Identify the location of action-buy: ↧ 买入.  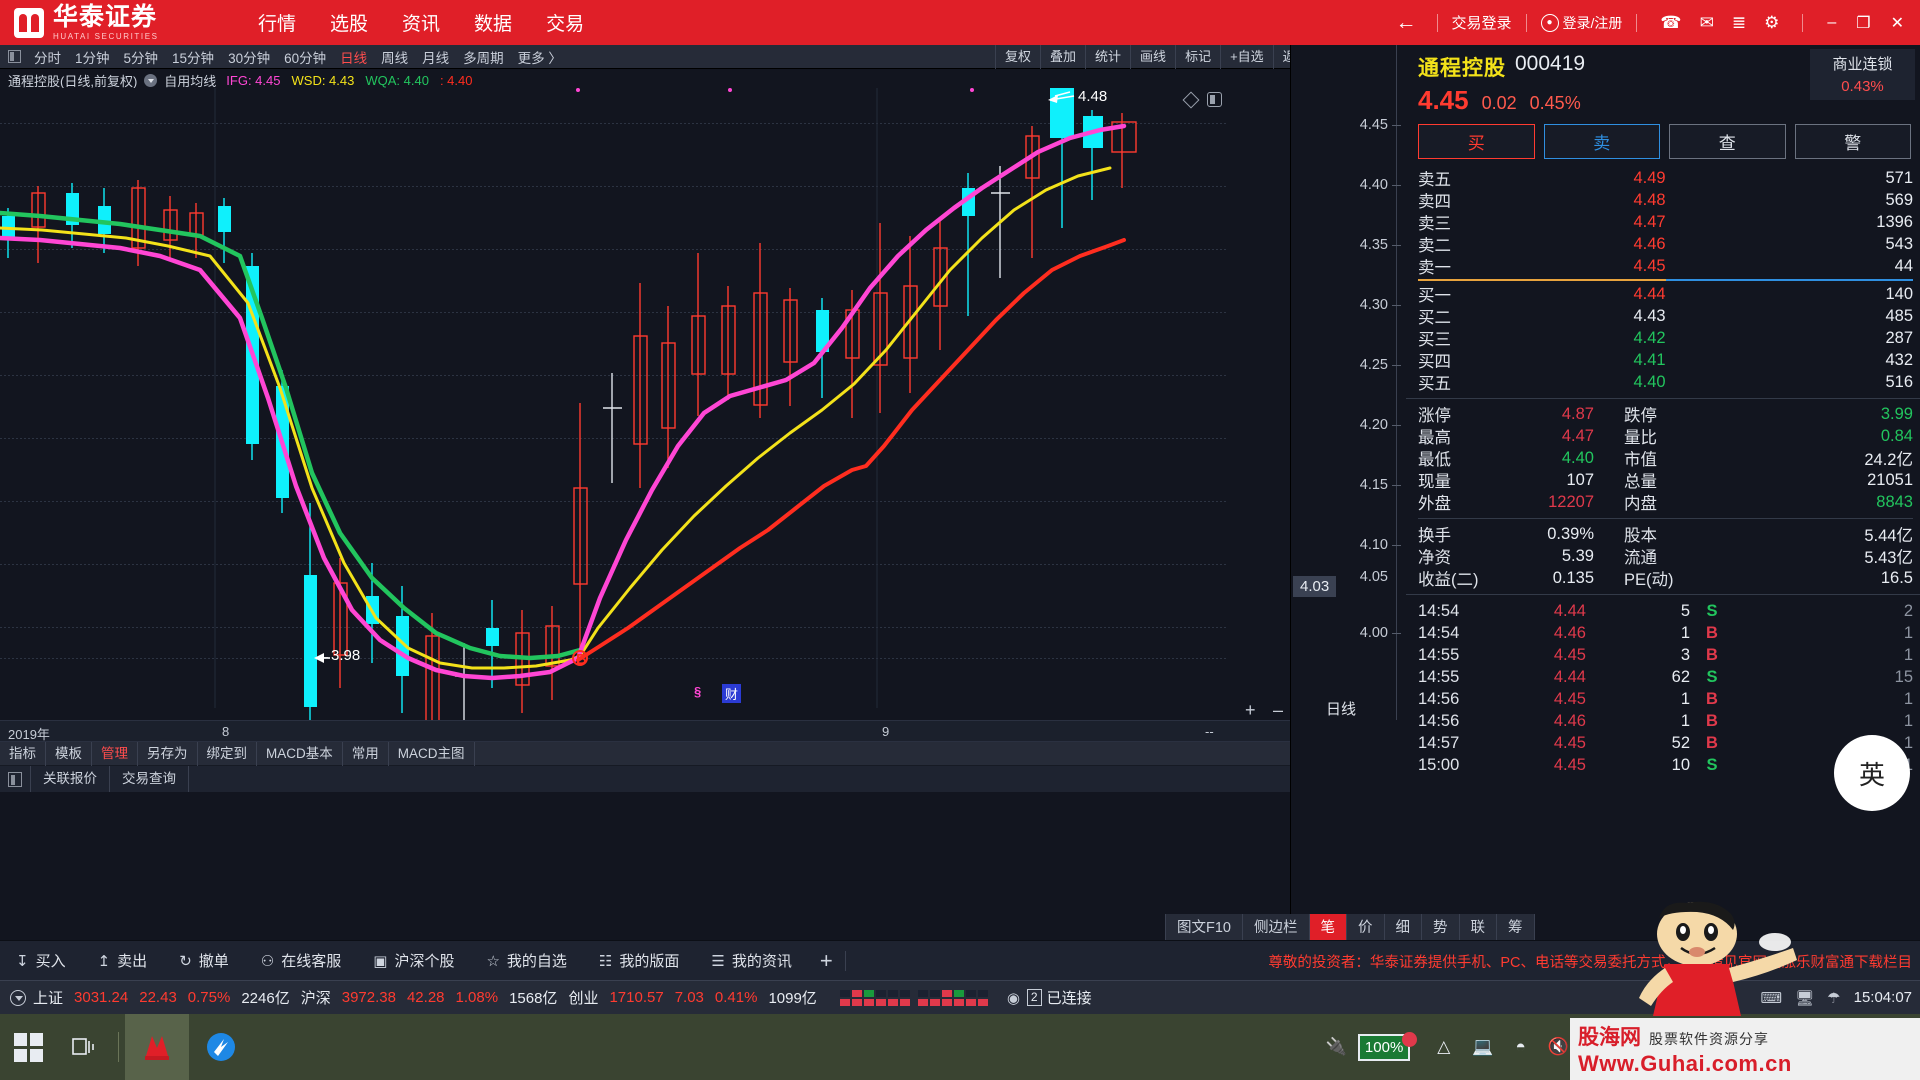
(41, 960).